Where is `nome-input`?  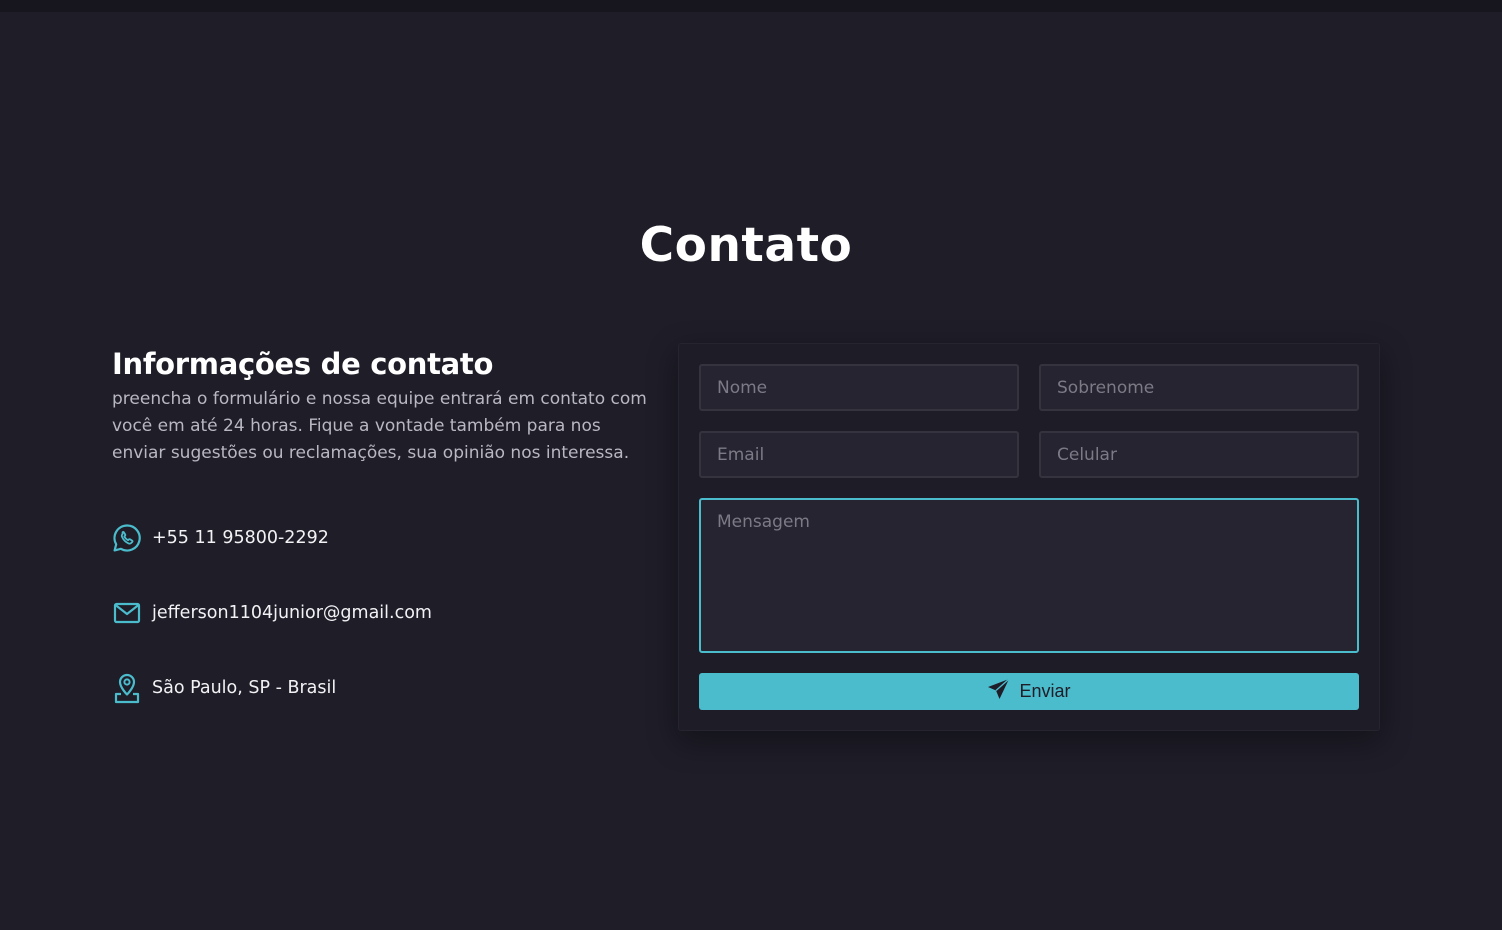 nome-input is located at coordinates (859, 387).